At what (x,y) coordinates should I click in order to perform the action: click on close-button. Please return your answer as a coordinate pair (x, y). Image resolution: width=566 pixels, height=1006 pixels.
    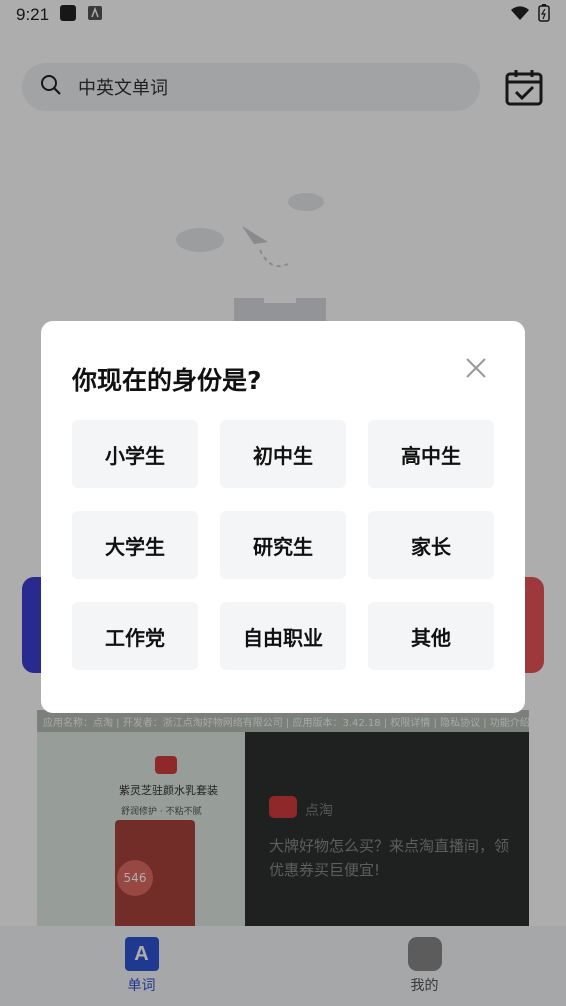
    Looking at the image, I should click on (476, 368).